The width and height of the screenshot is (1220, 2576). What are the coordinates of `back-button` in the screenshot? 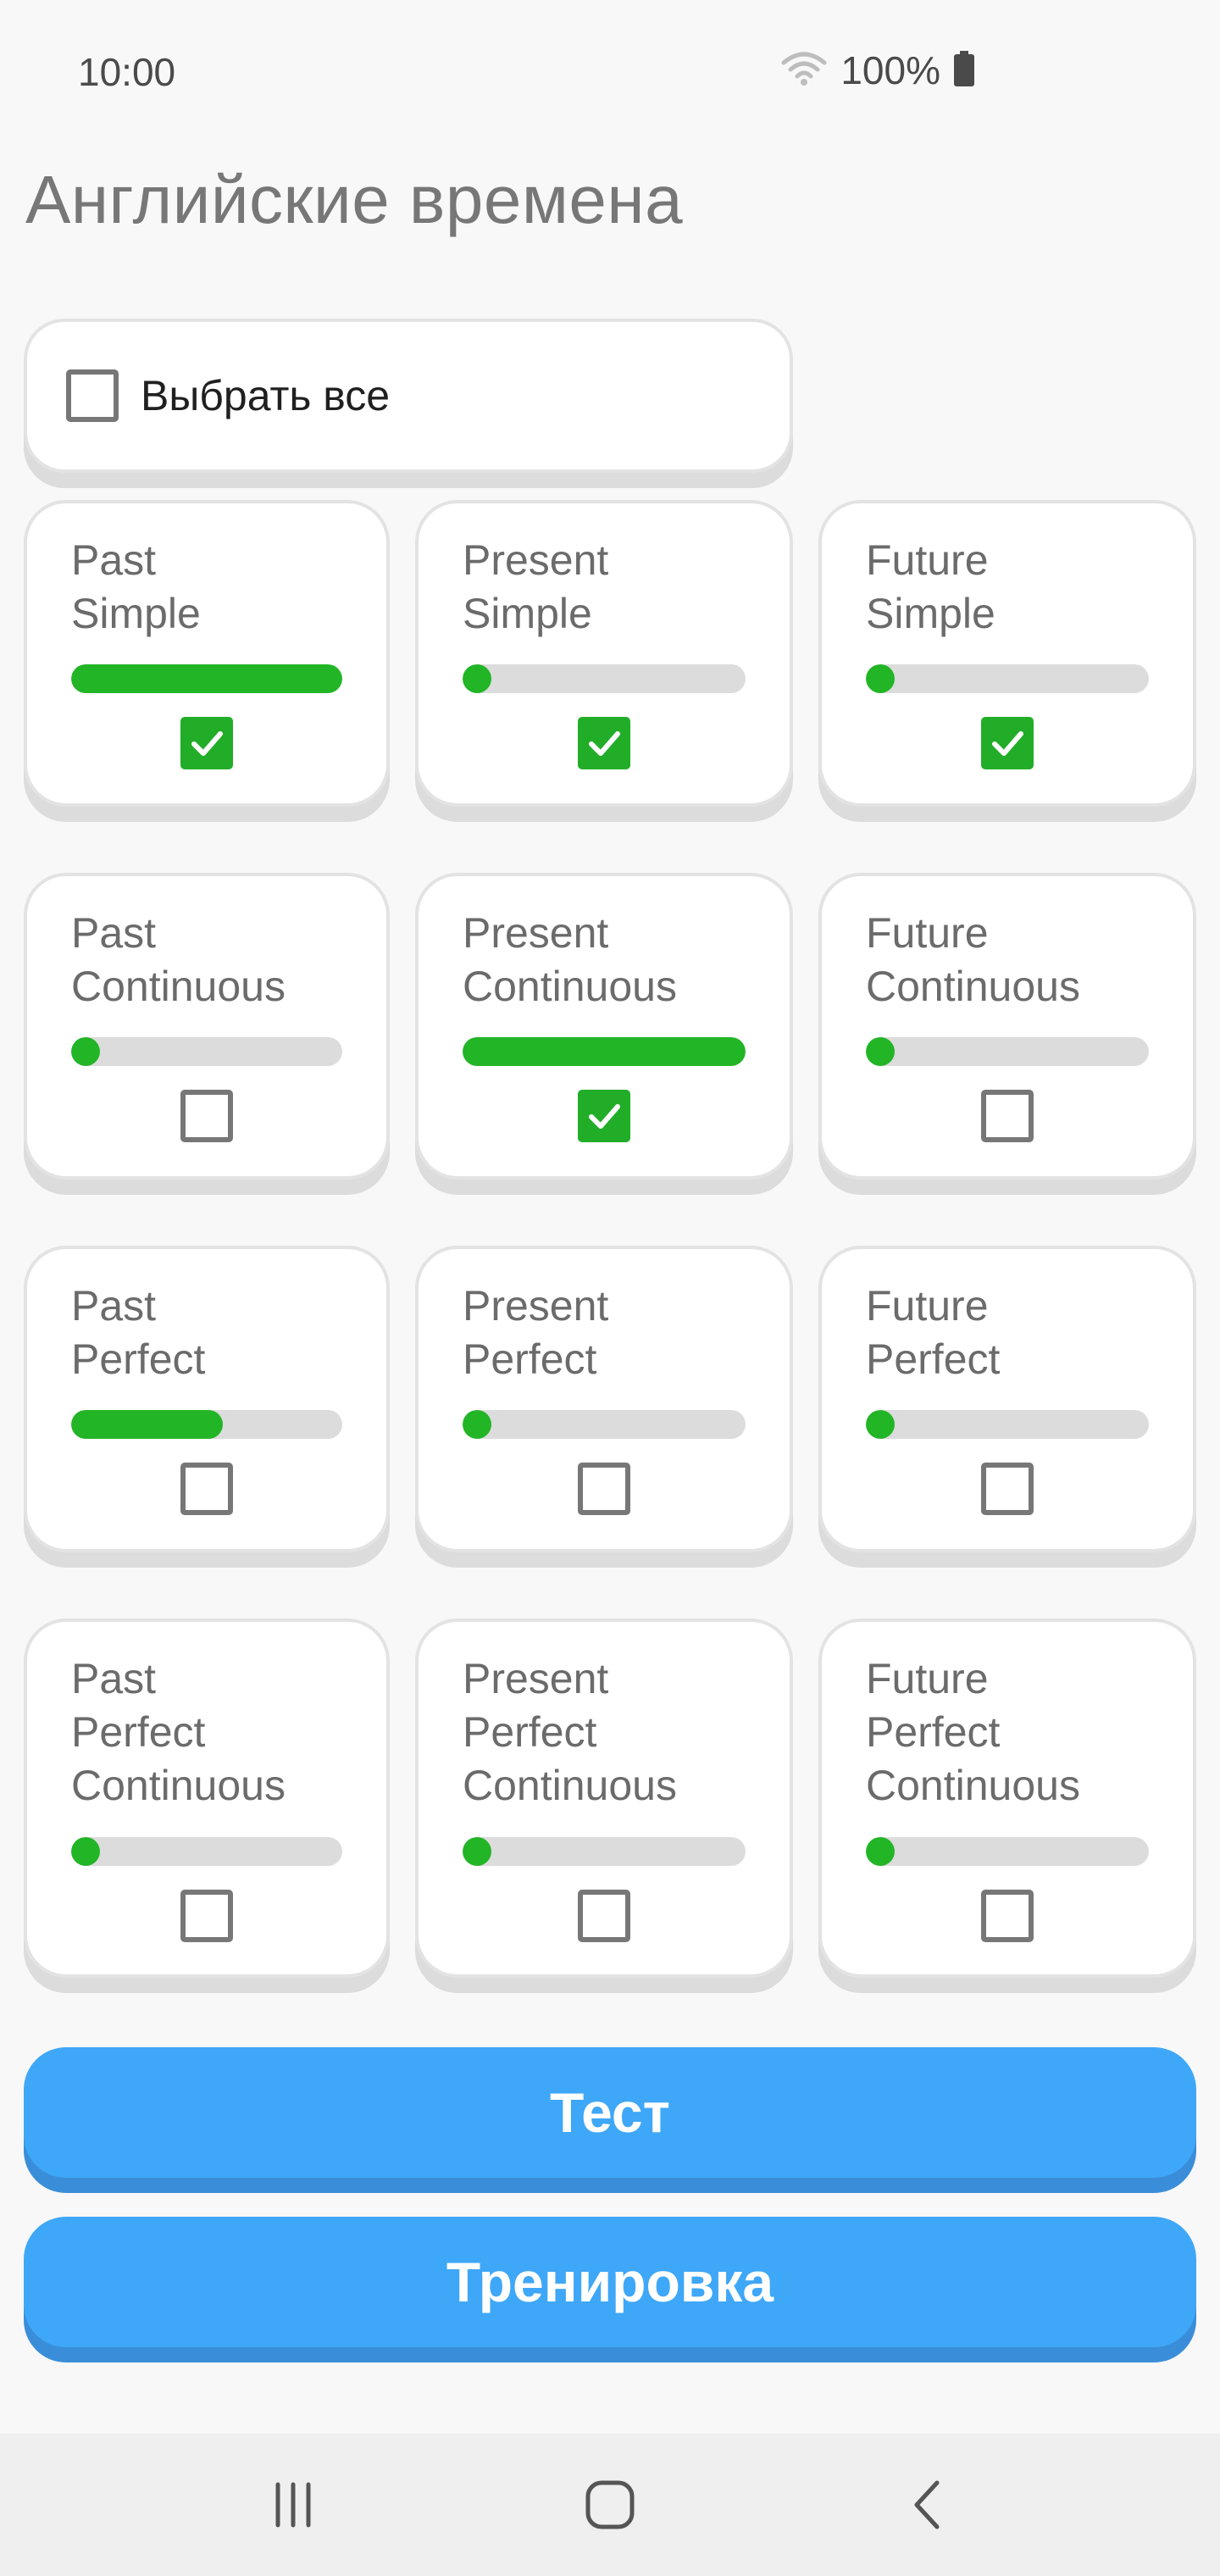 It's located at (929, 2505).